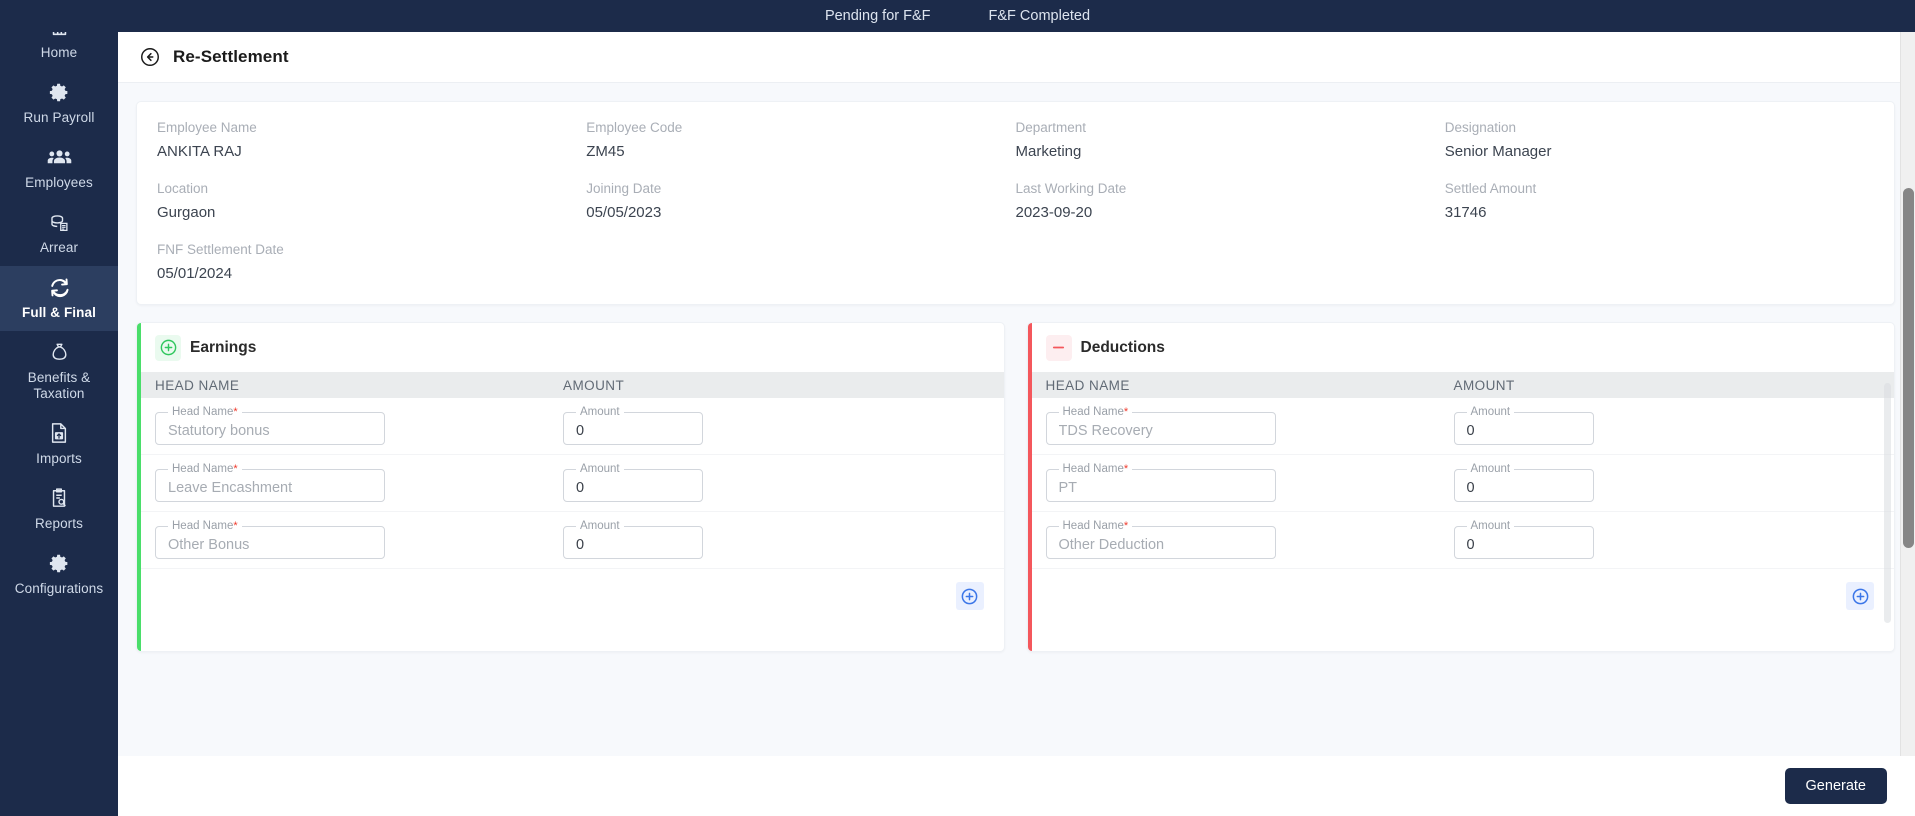 This screenshot has width=1915, height=816. I want to click on add-deduction-row-button, so click(1860, 596).